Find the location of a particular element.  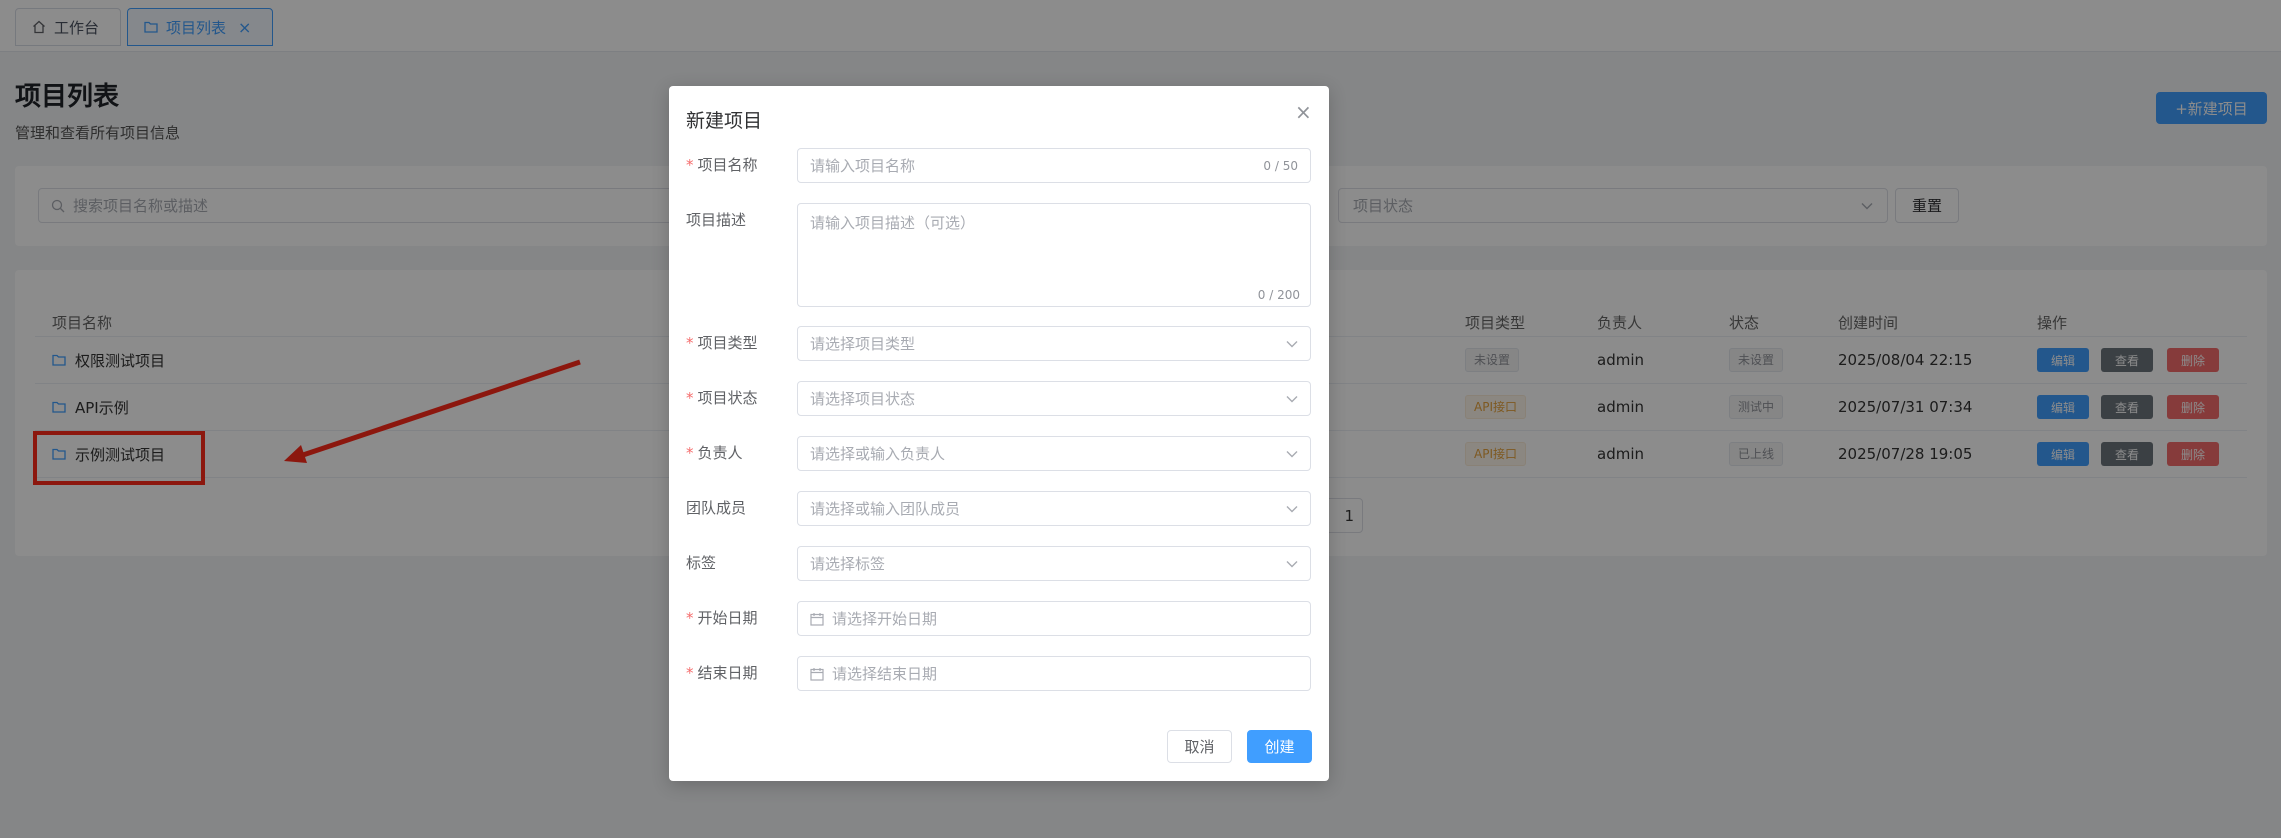

form-row-name: * 项目名称 请输入项目名称 0 / 50 is located at coordinates (999, 165).